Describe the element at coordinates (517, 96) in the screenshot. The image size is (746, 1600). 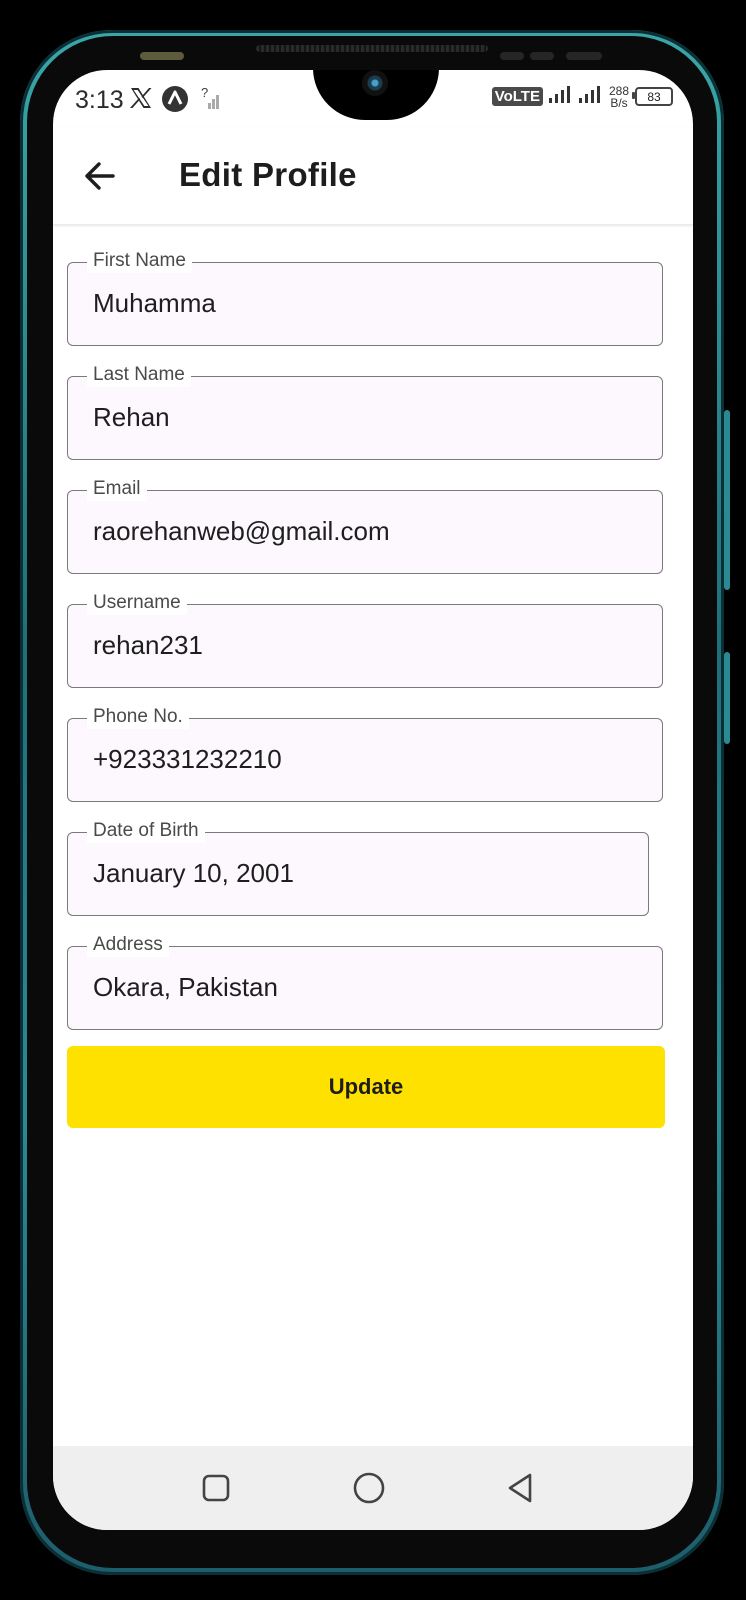
I see `volte-badge: VoLTE` at that location.